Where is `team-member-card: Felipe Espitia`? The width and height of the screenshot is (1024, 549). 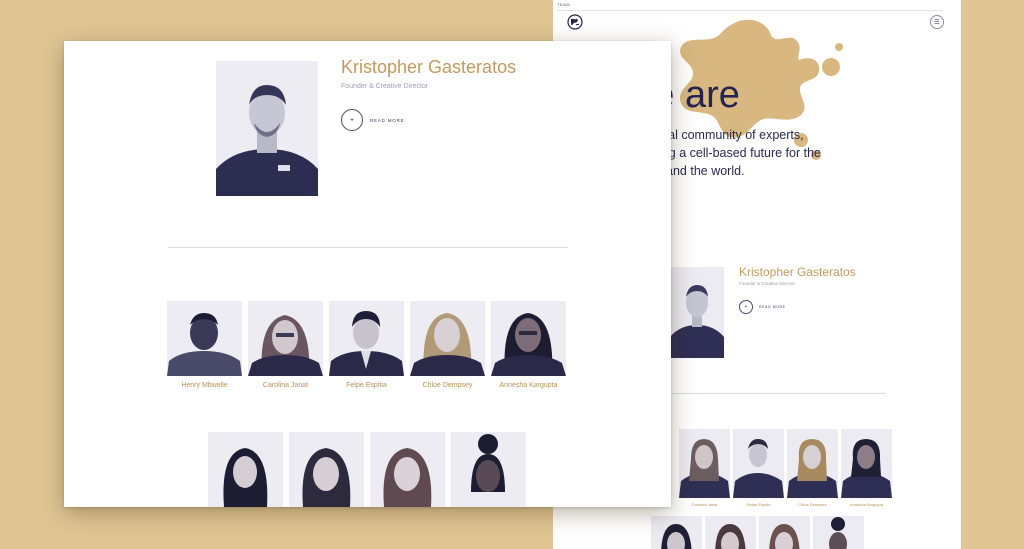 team-member-card: Felipe Espitia is located at coordinates (758, 468).